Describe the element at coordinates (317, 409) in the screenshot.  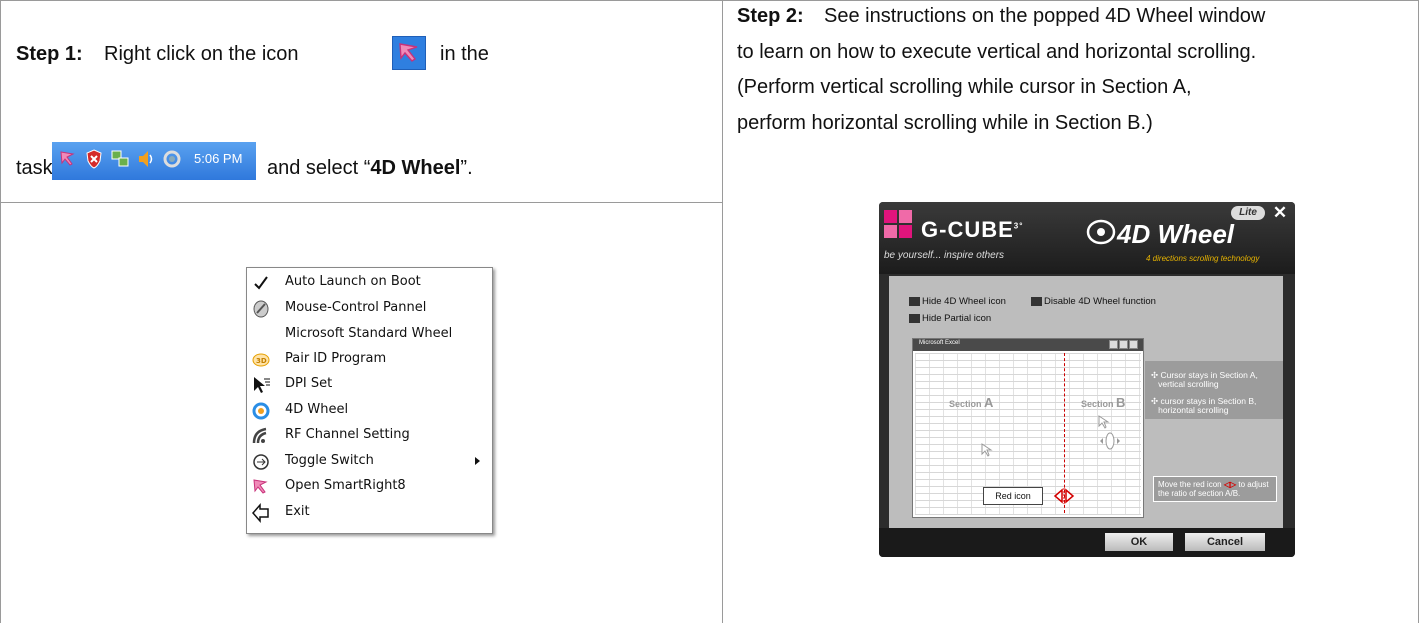
I see `menu-item-label: 4D Wheel` at that location.